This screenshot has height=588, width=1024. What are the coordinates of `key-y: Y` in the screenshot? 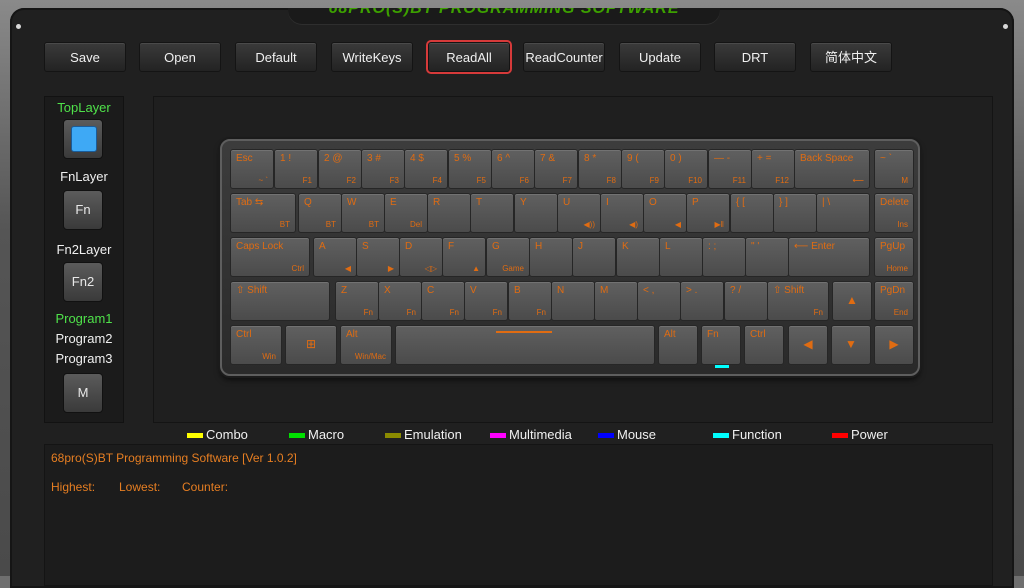 It's located at (536, 213).